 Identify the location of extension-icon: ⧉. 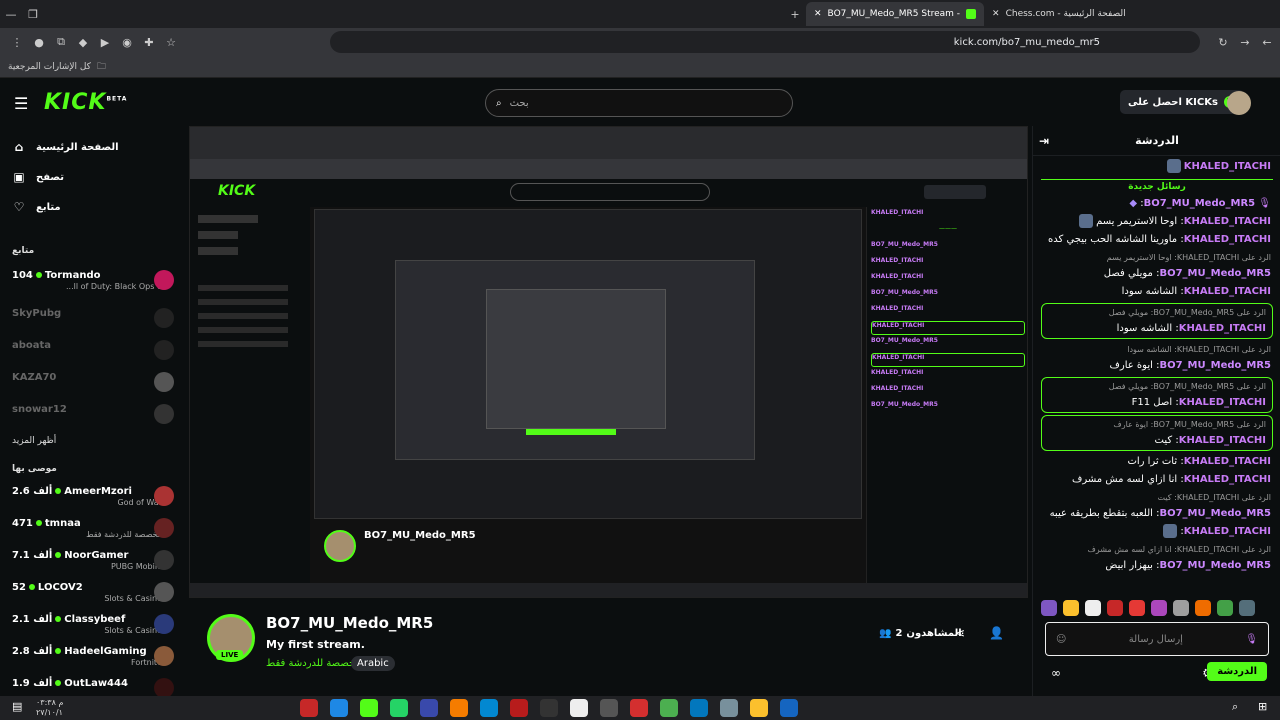
(61, 42).